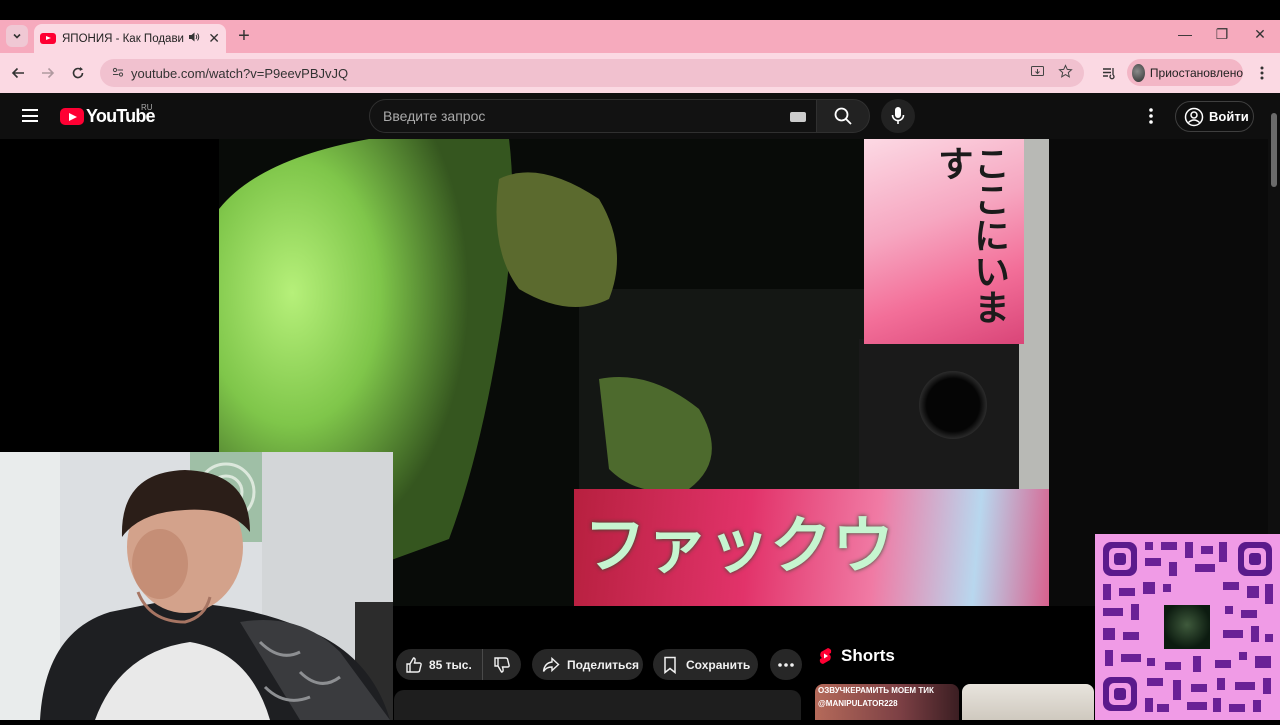 The width and height of the screenshot is (1280, 725). I want to click on tab-search-button, so click(17, 36).